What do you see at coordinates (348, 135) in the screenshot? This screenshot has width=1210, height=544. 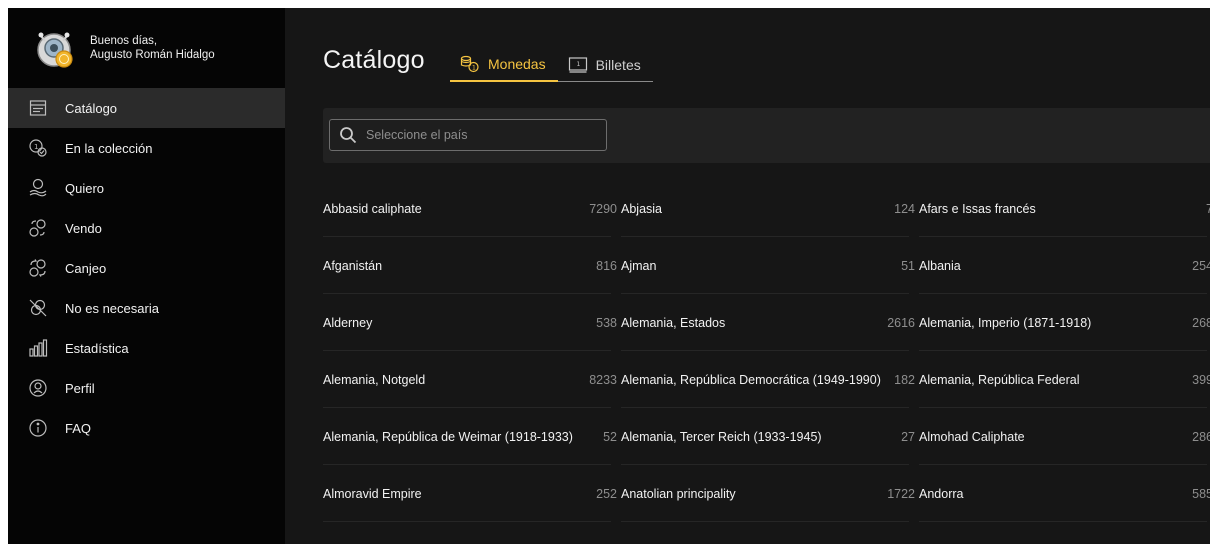 I see `search-icon` at bounding box center [348, 135].